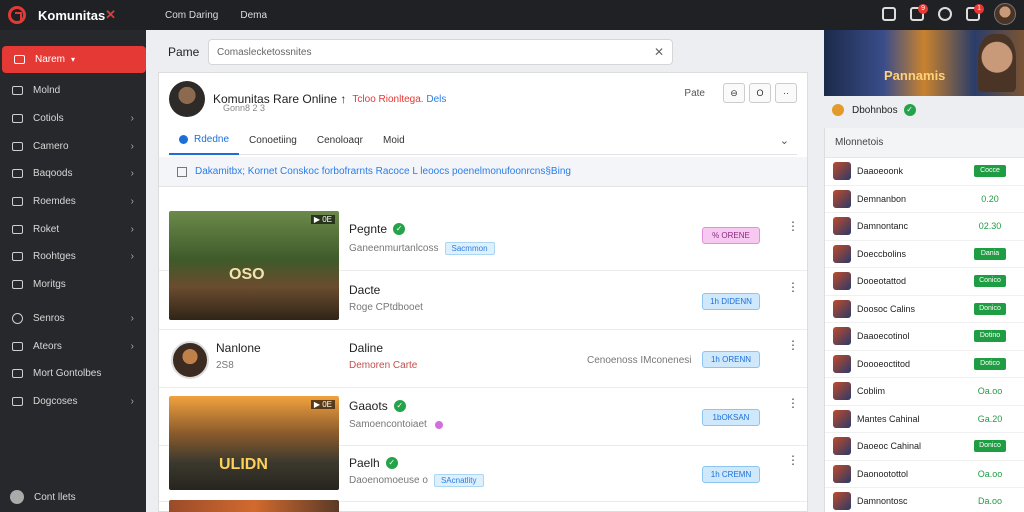 The height and width of the screenshot is (512, 1024). I want to click on member-list-item: Coblim Oa.oo, so click(924, 392).